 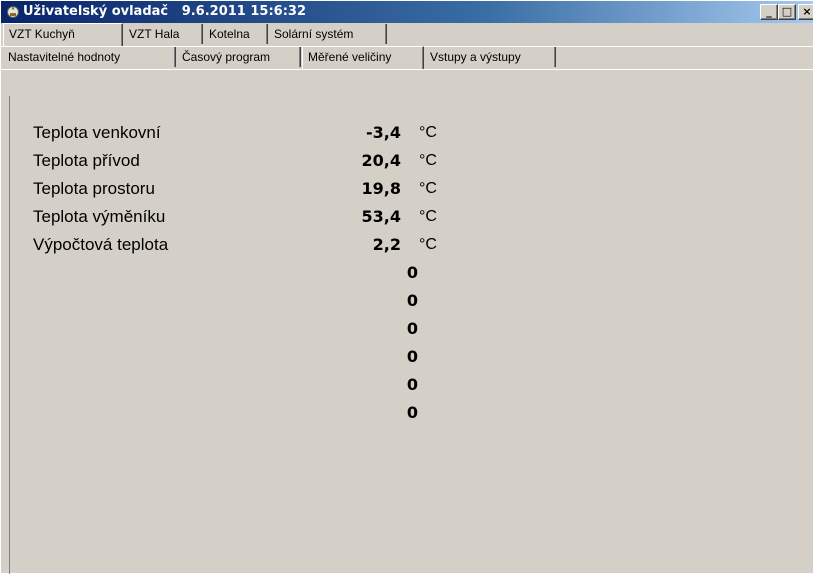 I want to click on maximize-button: □, so click(x=787, y=12).